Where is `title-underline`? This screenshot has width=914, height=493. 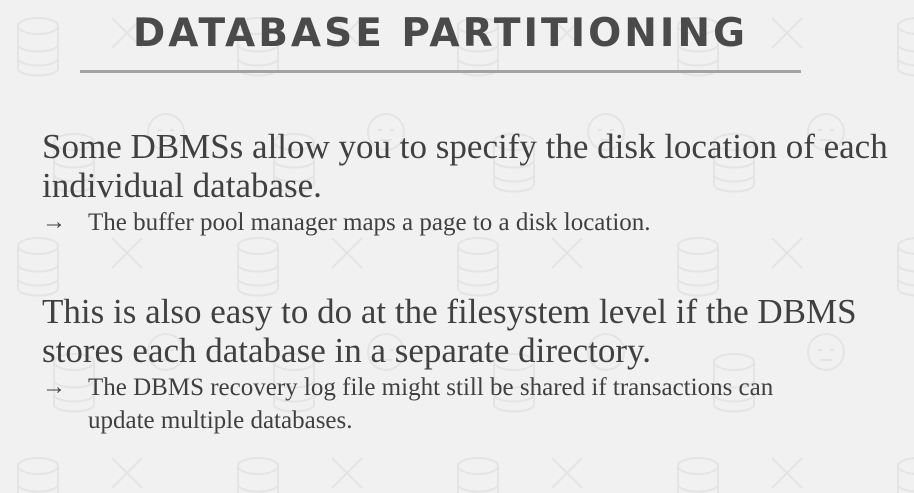
title-underline is located at coordinates (440, 71).